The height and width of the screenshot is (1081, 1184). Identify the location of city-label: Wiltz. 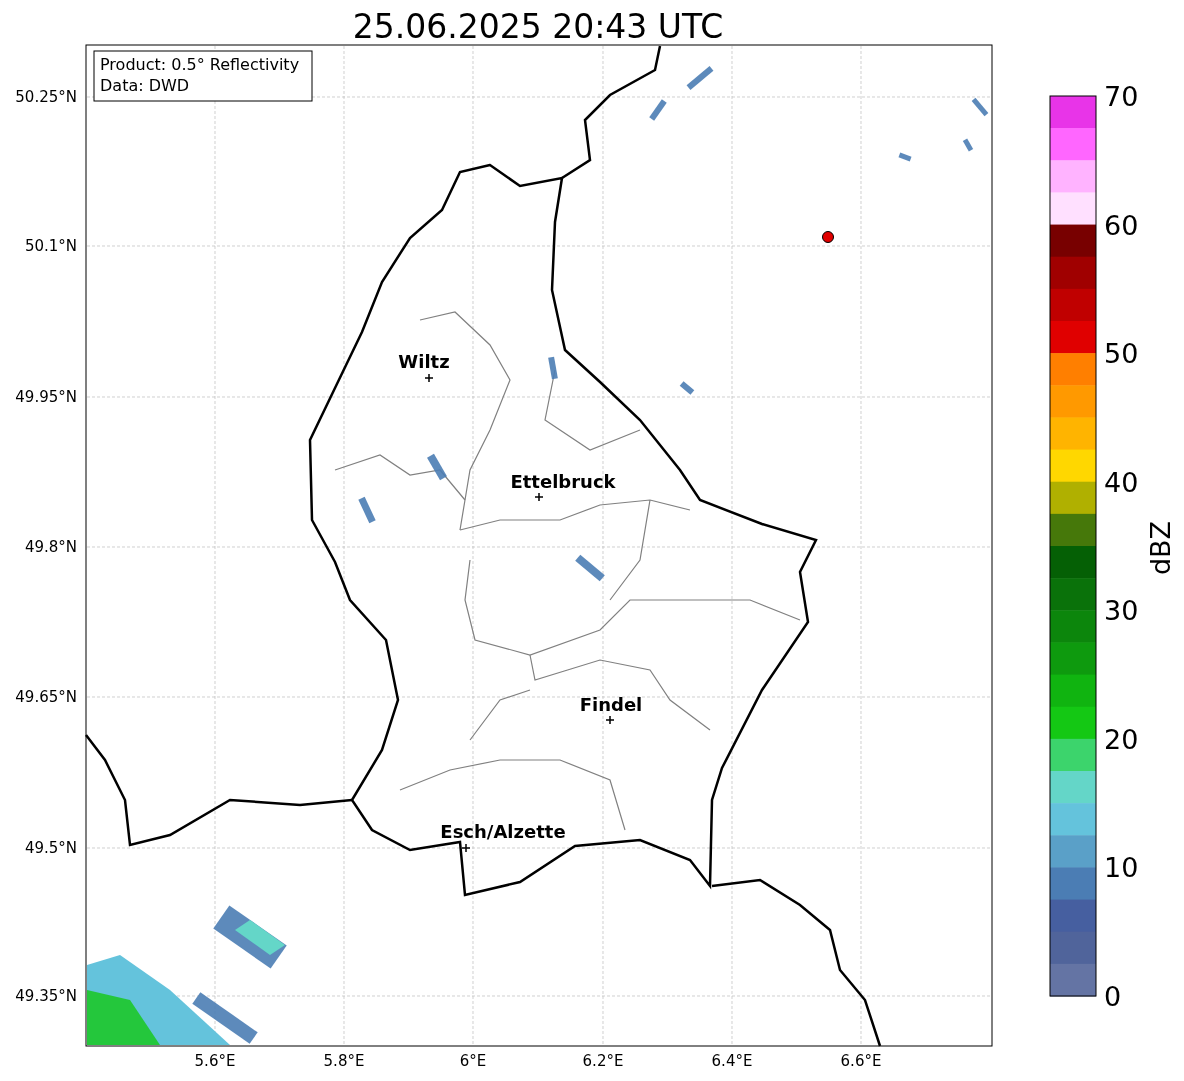
(424, 361).